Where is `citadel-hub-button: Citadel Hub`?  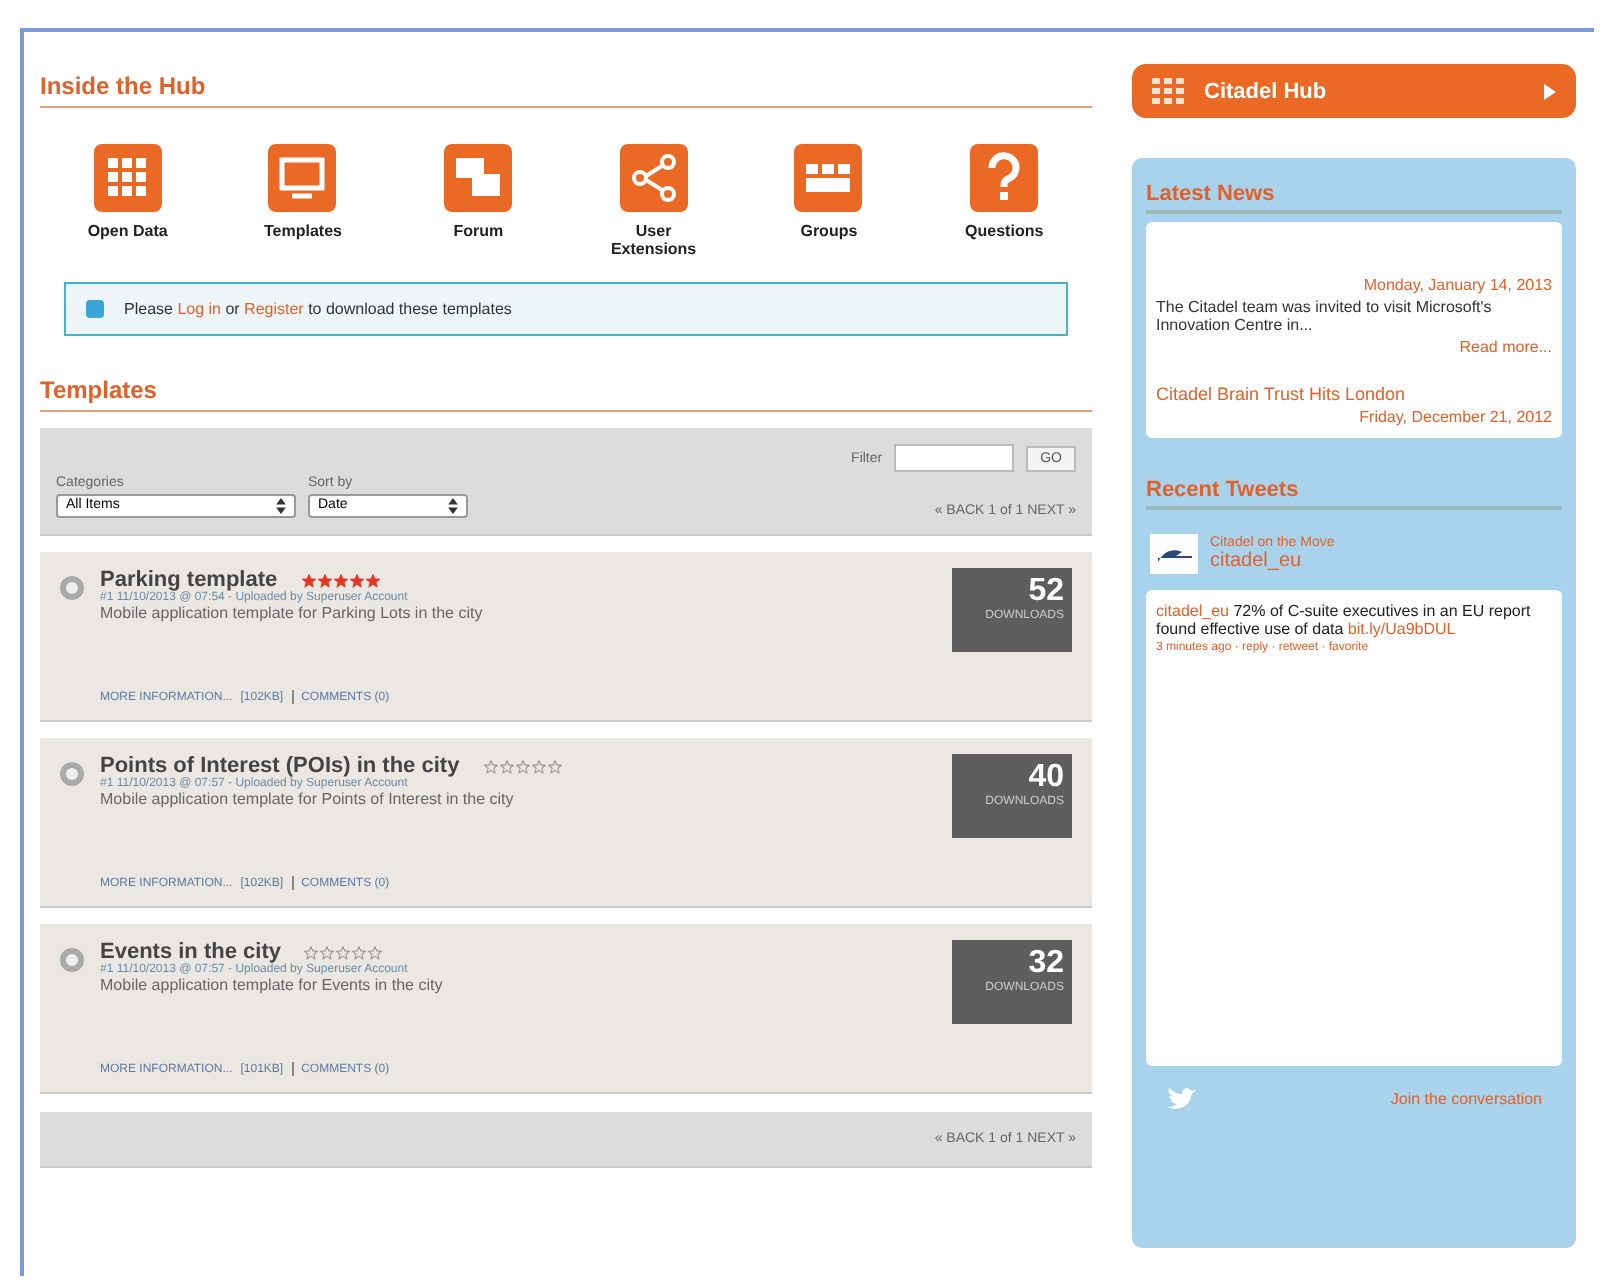 citadel-hub-button: Citadel Hub is located at coordinates (1354, 91).